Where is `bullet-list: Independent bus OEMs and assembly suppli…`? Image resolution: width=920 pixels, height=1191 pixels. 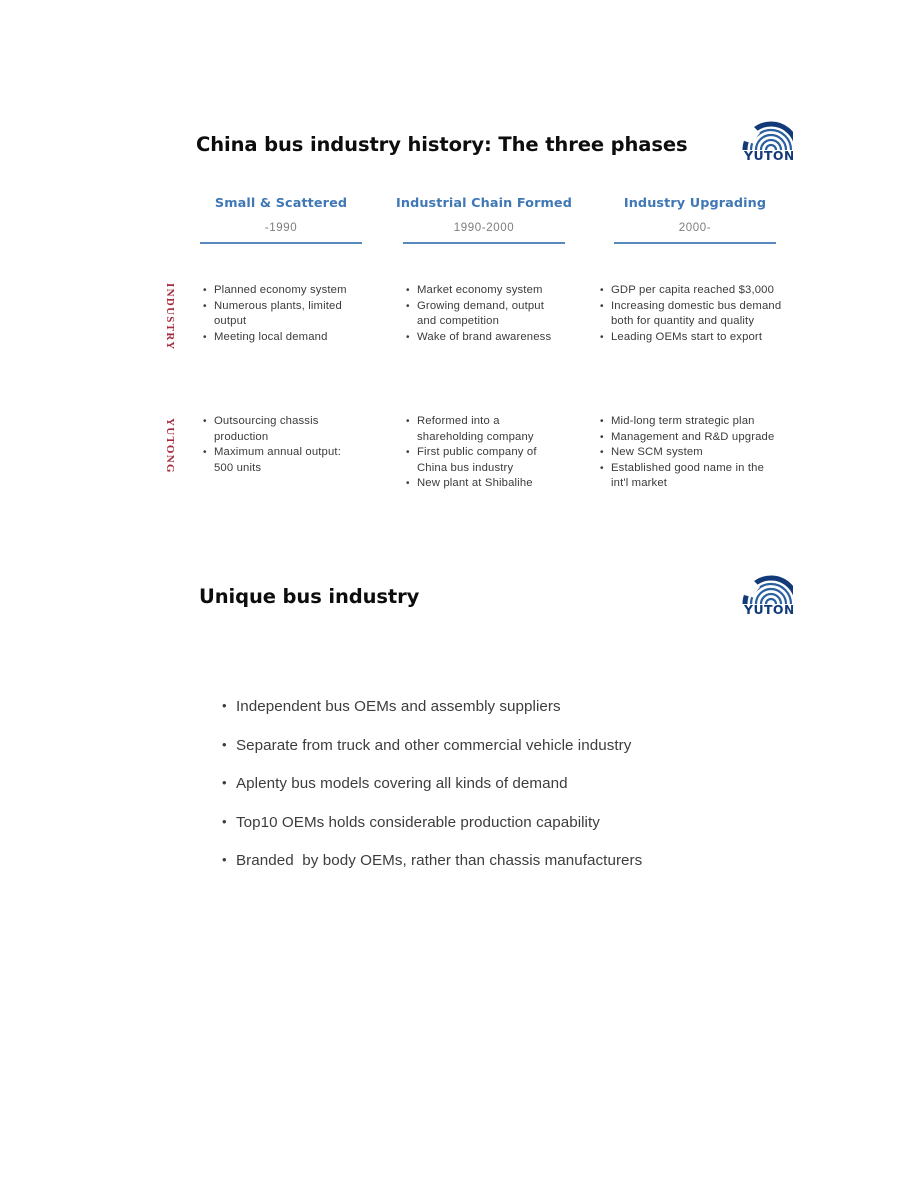
bullet-list: Independent bus OEMs and assembly suppli… is located at coordinates (502, 783).